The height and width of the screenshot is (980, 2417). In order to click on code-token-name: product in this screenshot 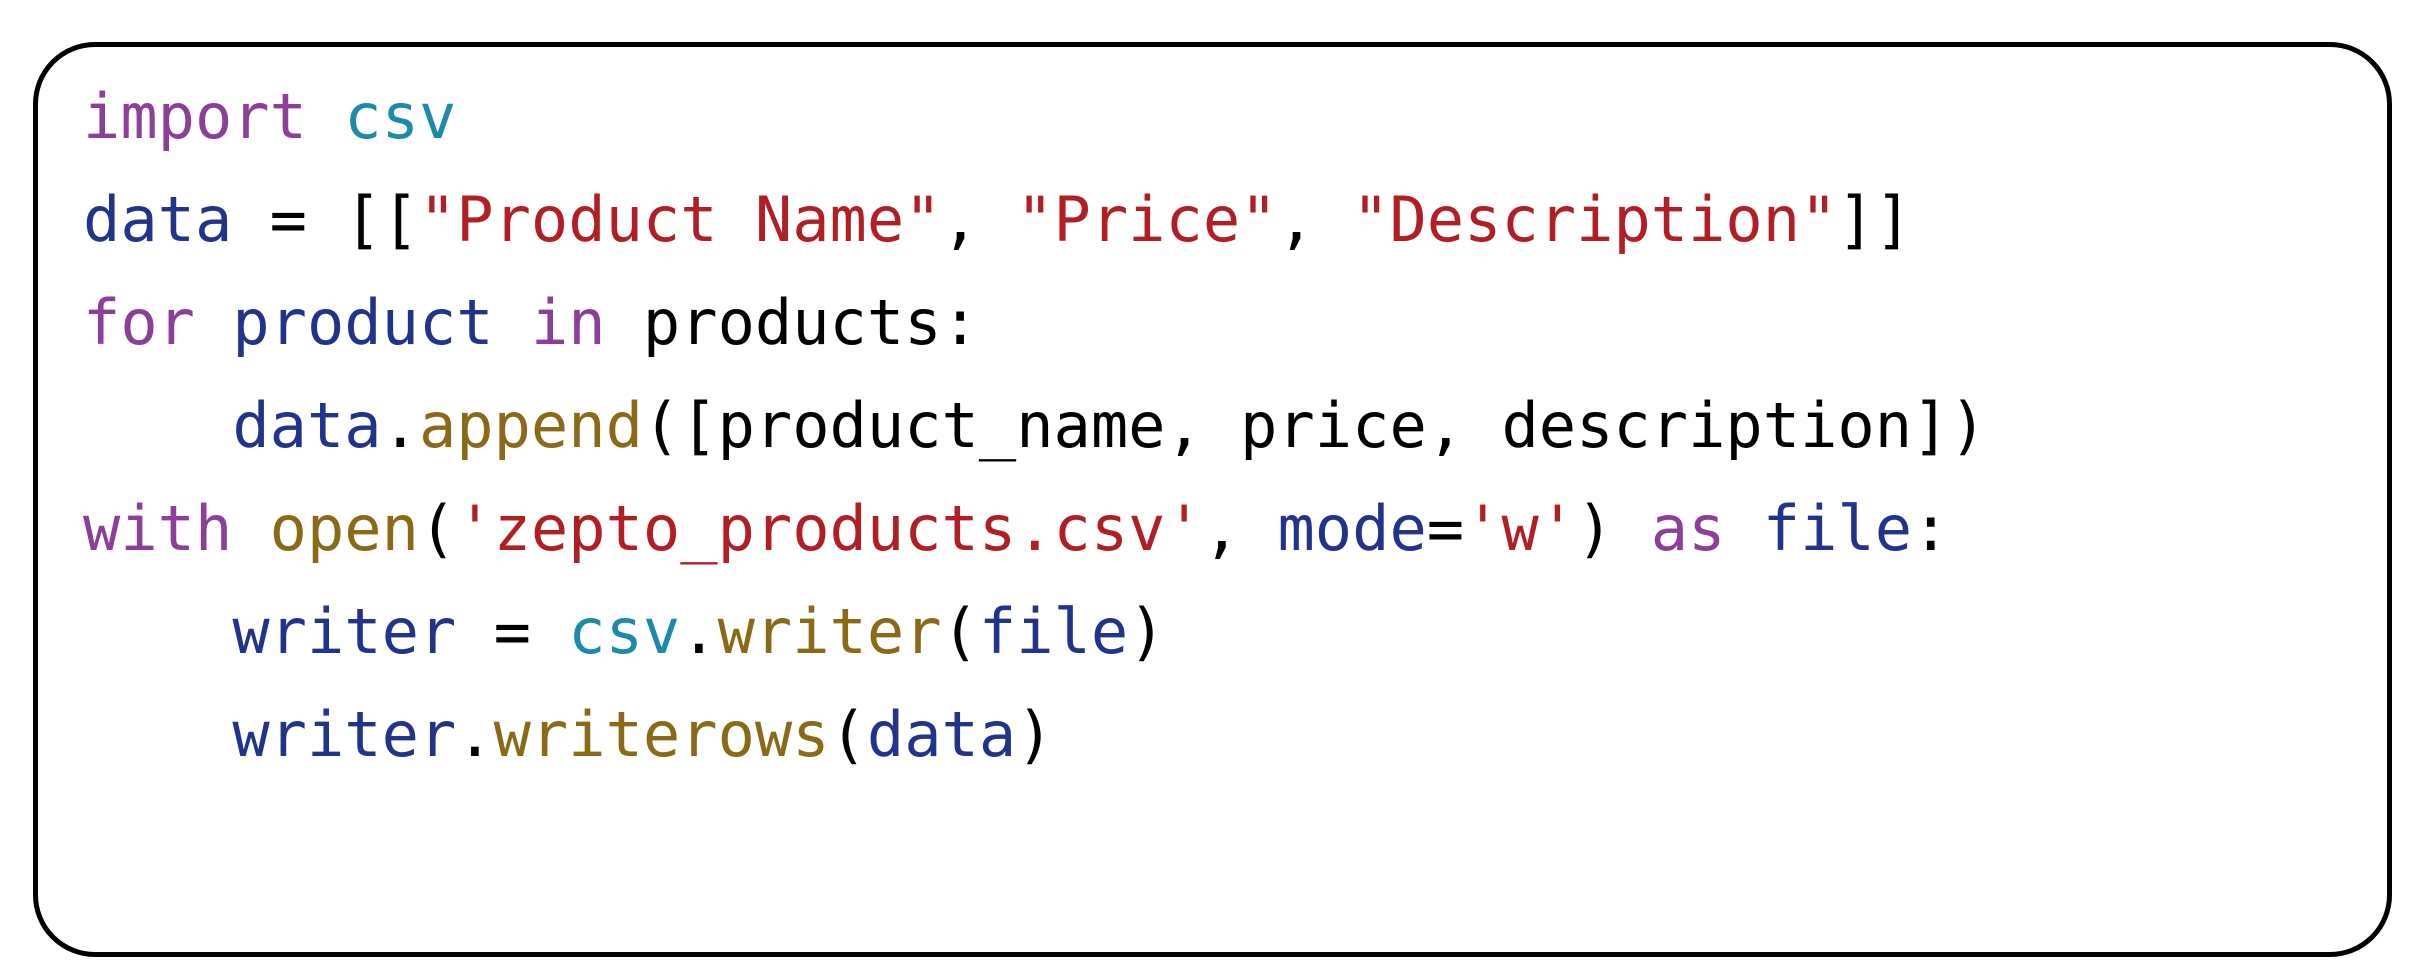, I will do `click(363, 322)`.